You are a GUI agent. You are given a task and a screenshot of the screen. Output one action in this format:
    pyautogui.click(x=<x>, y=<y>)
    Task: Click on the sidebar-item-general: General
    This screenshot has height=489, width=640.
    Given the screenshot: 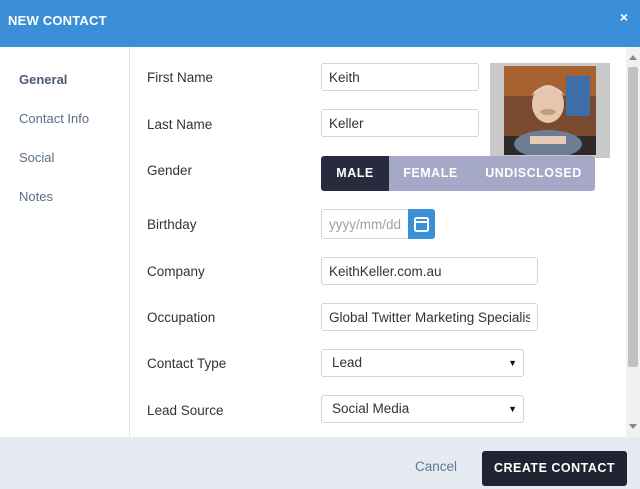 What is the action you would take?
    pyautogui.click(x=43, y=79)
    